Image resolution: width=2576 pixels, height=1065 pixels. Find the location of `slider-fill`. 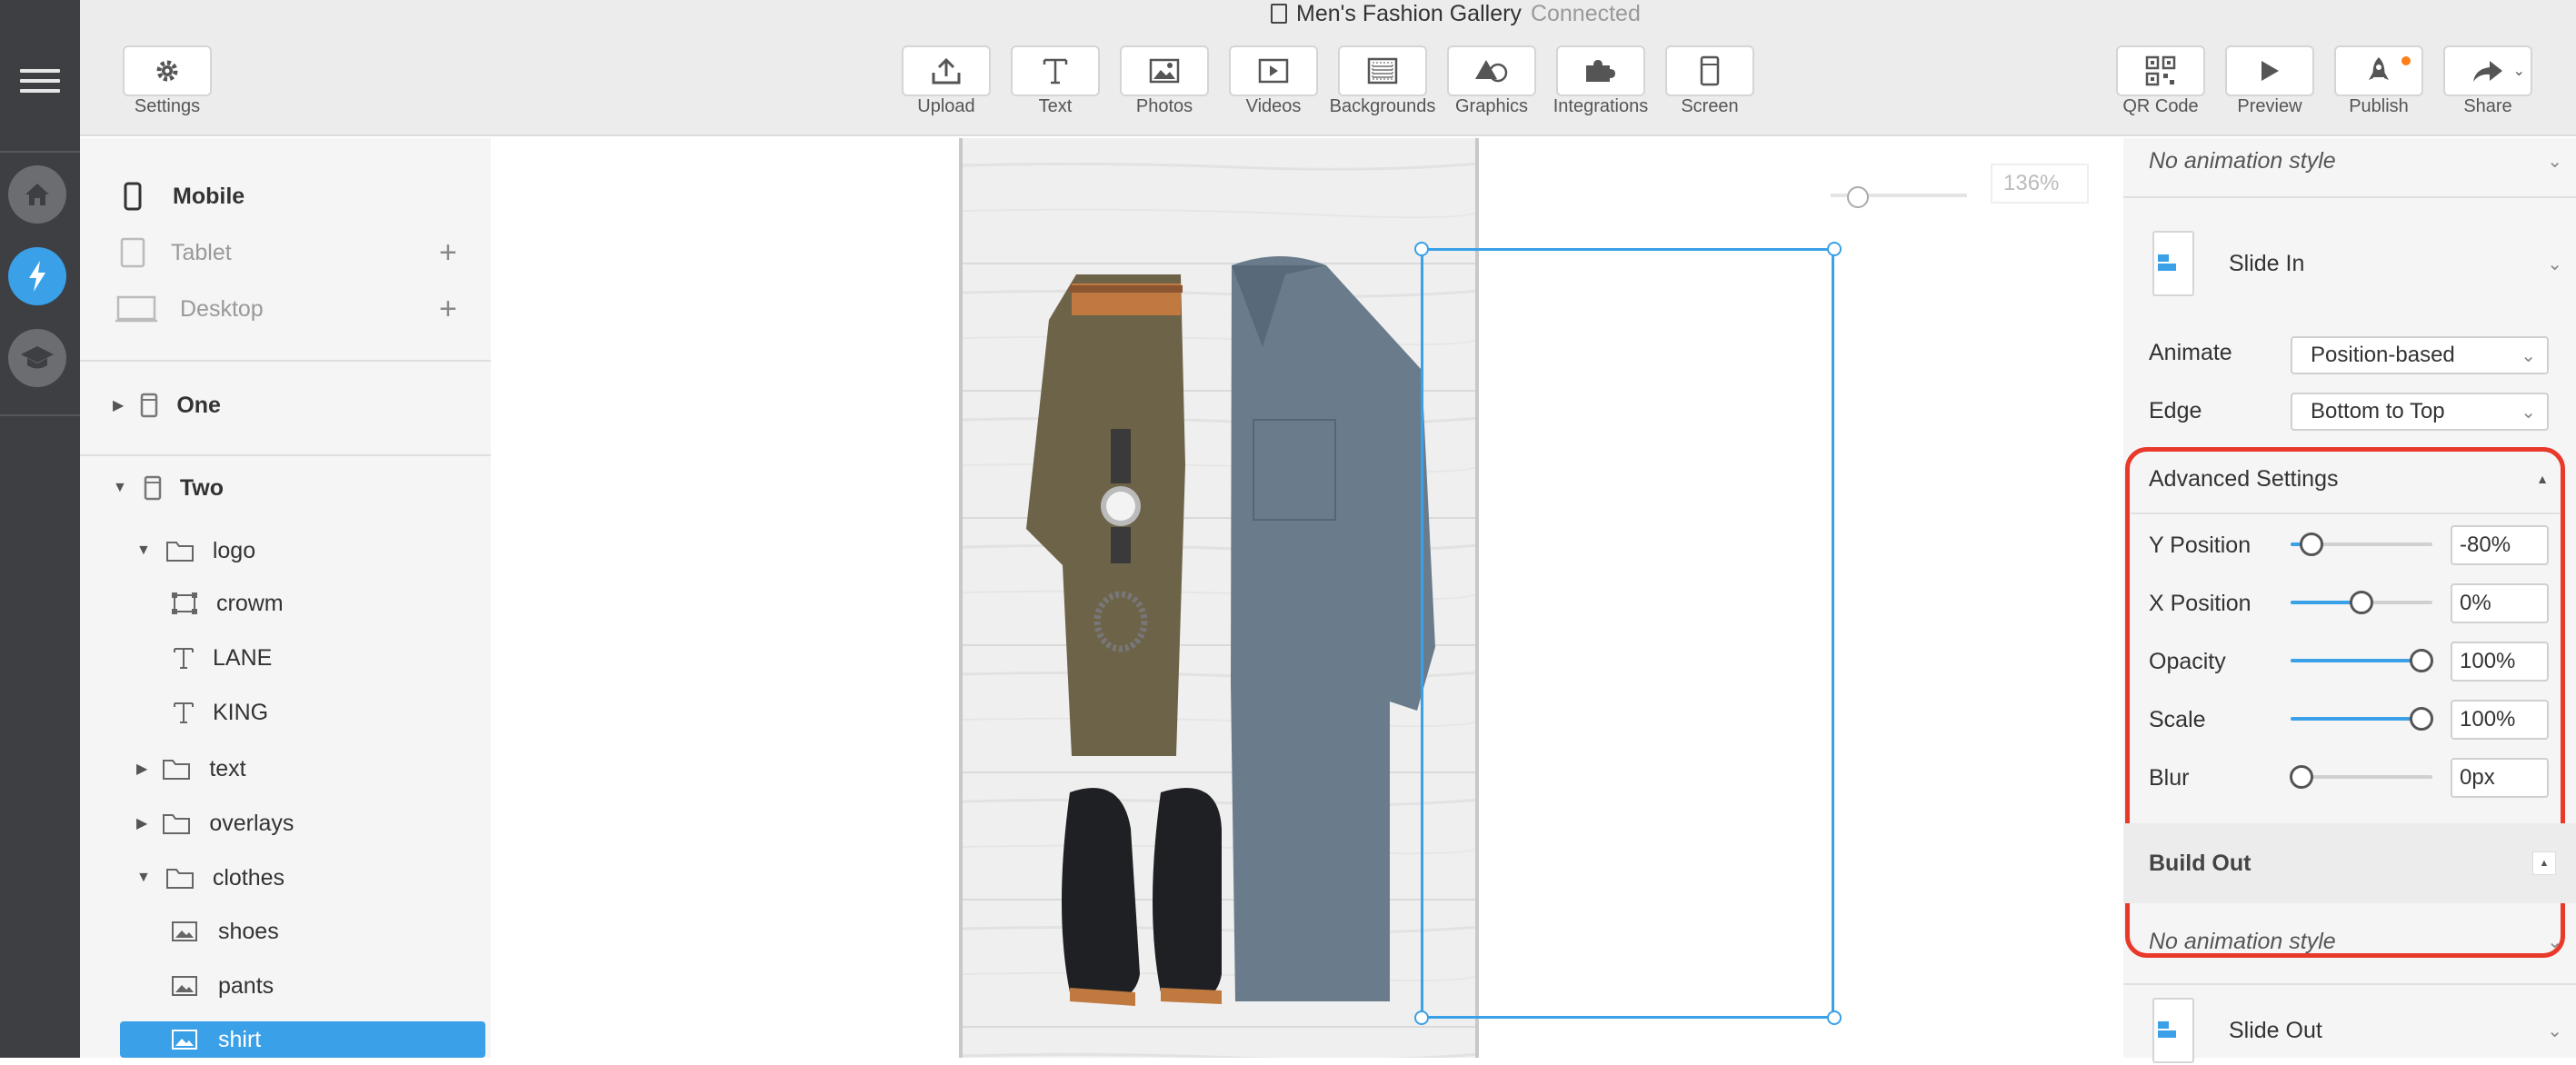

slider-fill is located at coordinates (2356, 719).